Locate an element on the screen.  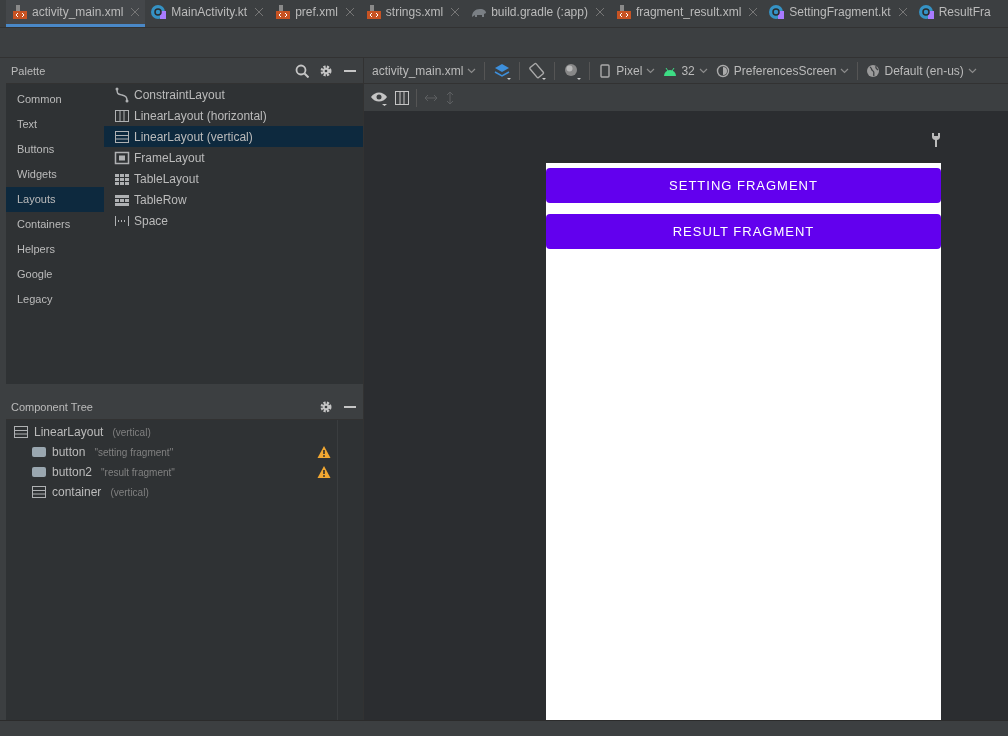
node-detail: "result fragment" is located at coordinates (138, 472).